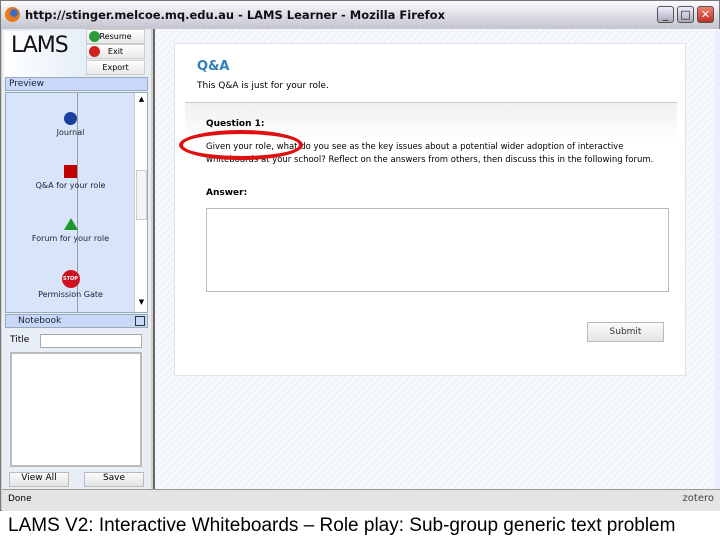 Image resolution: width=720 pixels, height=540 pixels. What do you see at coordinates (437, 250) in the screenshot?
I see `answer-input` at bounding box center [437, 250].